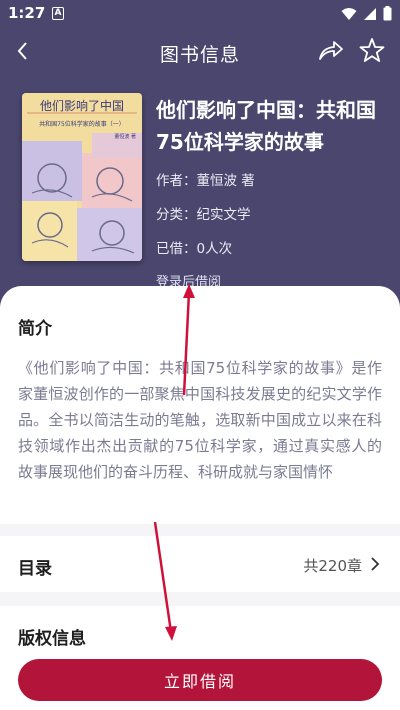  I want to click on wifi-icon, so click(349, 13).